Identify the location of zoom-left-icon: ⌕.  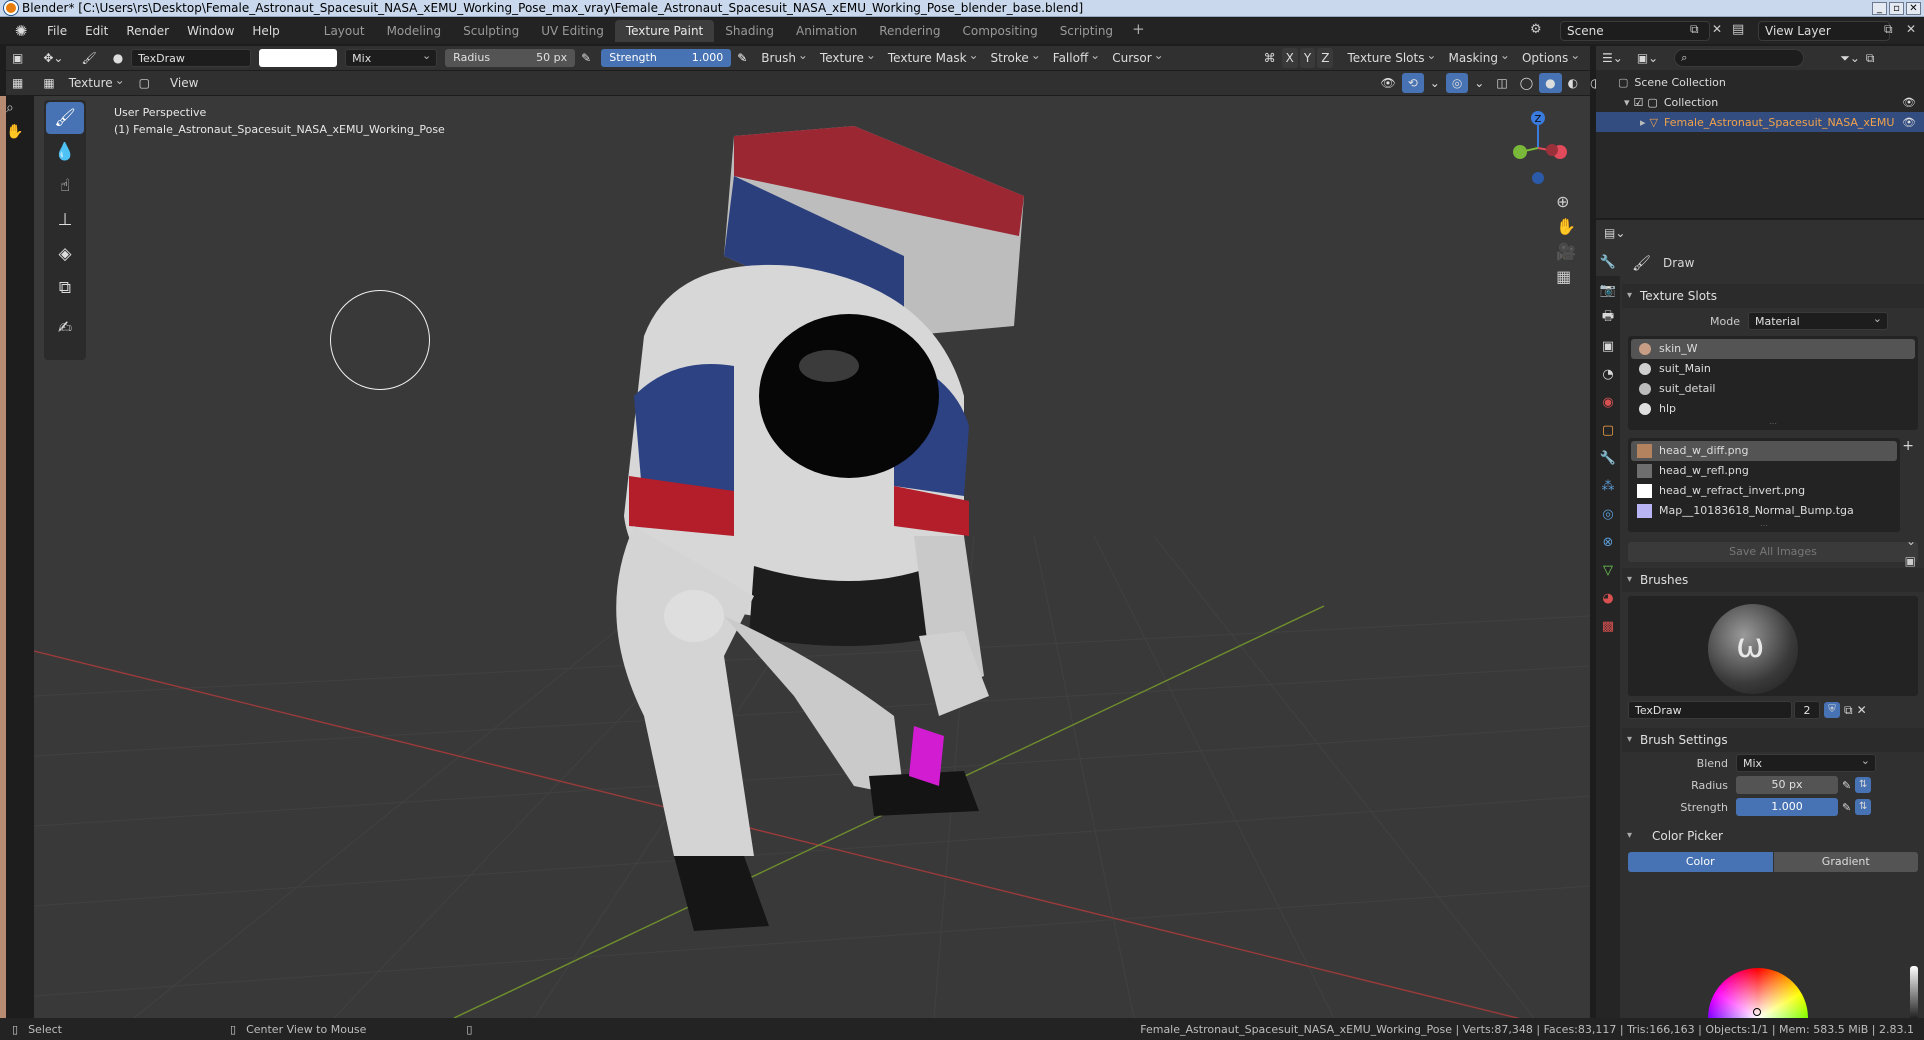
(17, 112).